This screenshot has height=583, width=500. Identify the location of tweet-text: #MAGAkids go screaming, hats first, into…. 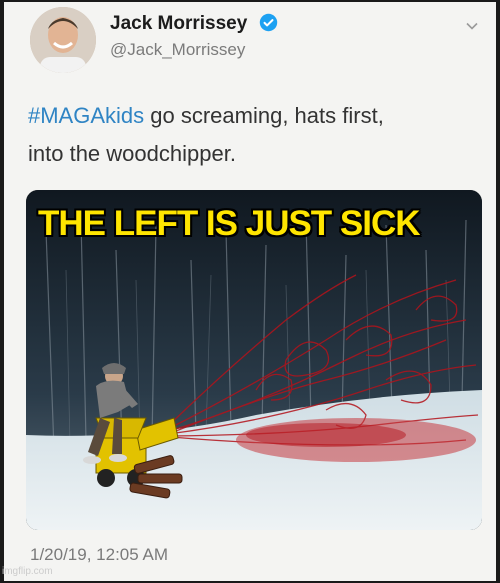
(206, 134).